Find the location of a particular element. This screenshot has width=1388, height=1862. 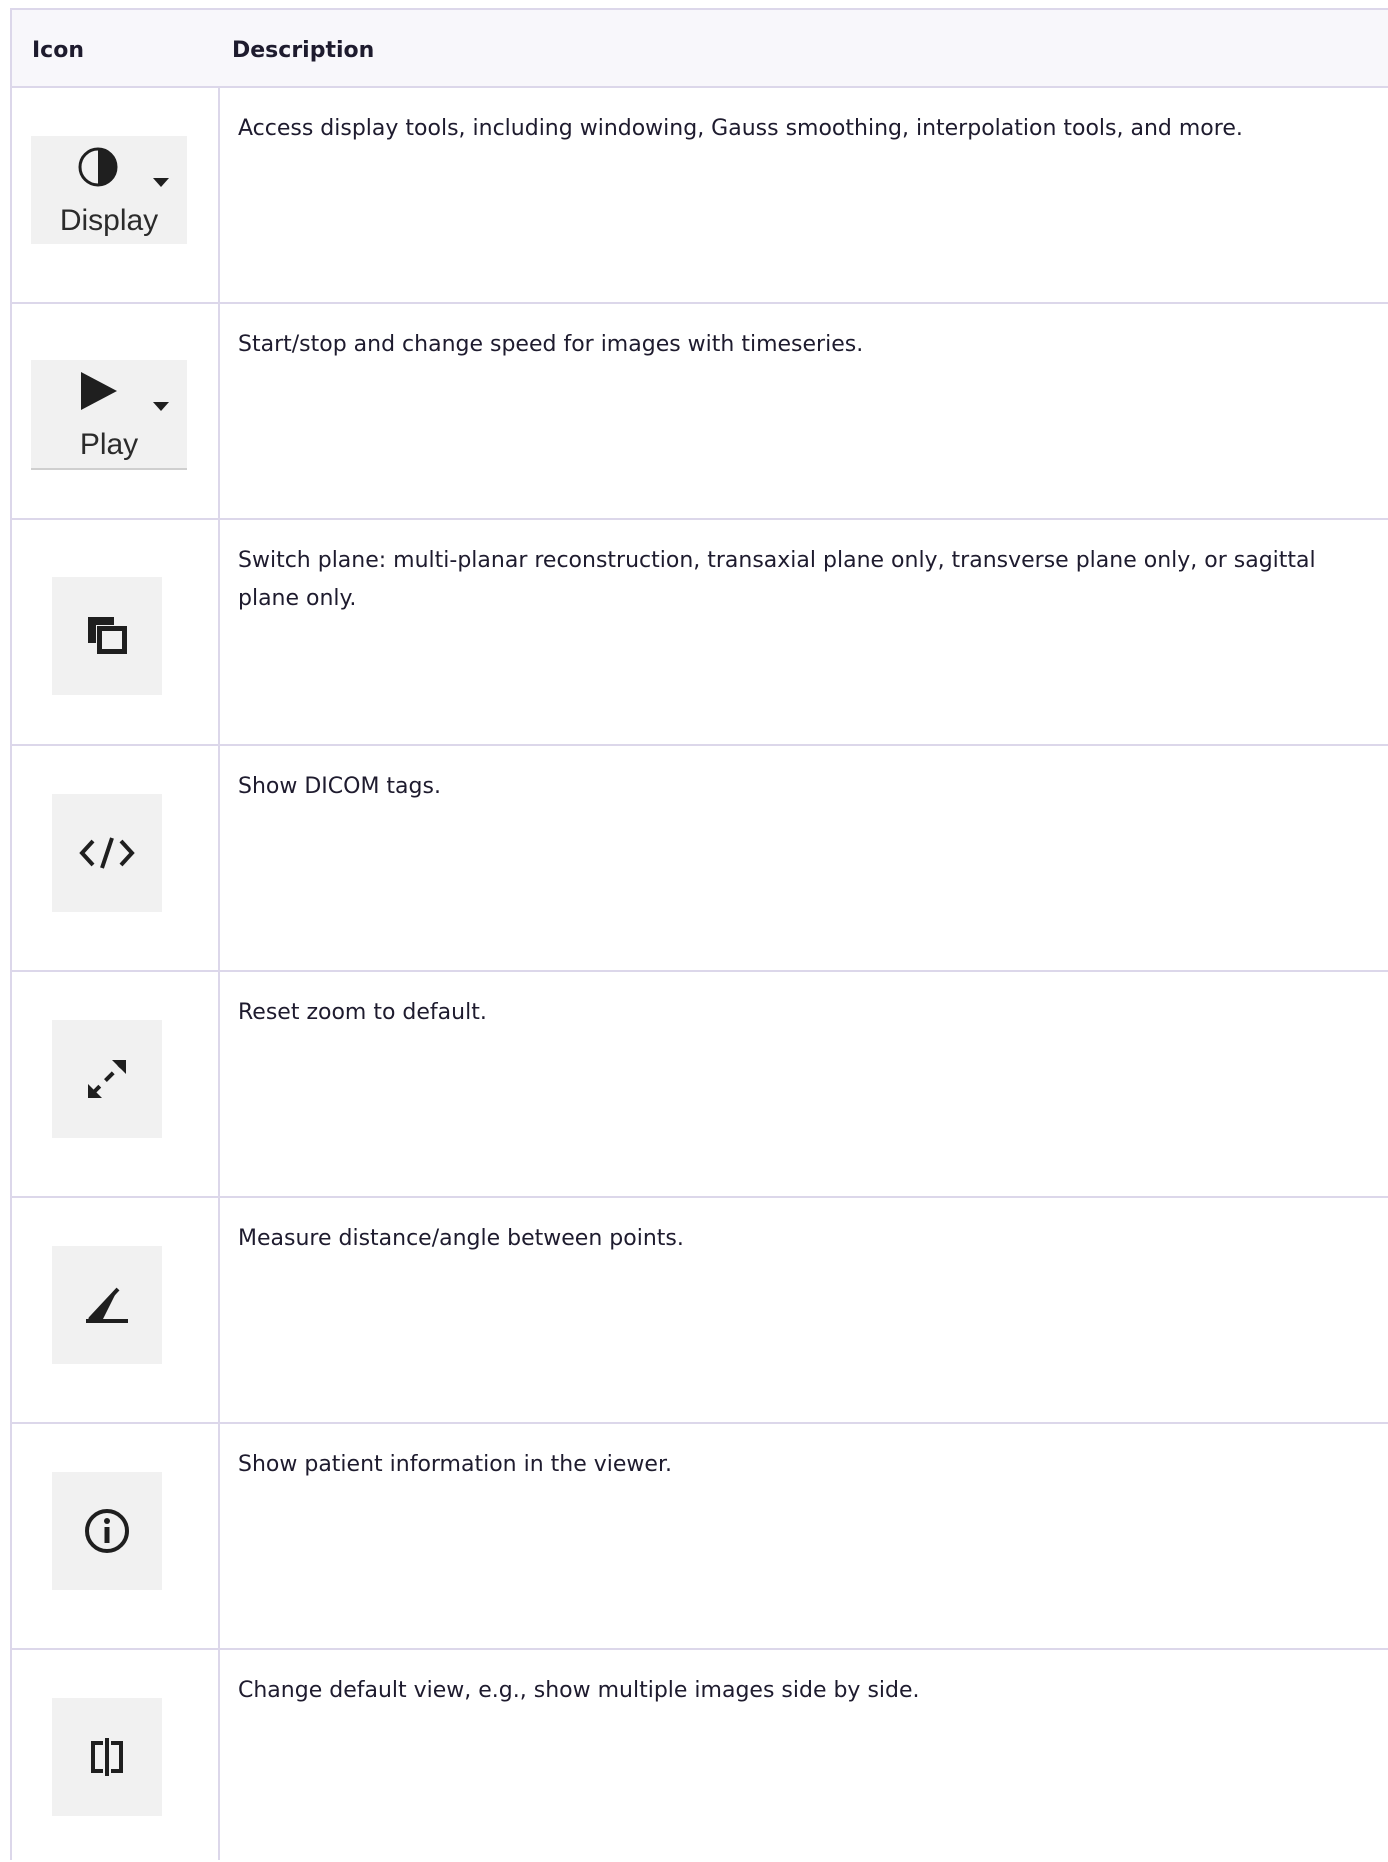

table-row: Show DICOM tags. is located at coordinates (700, 859).